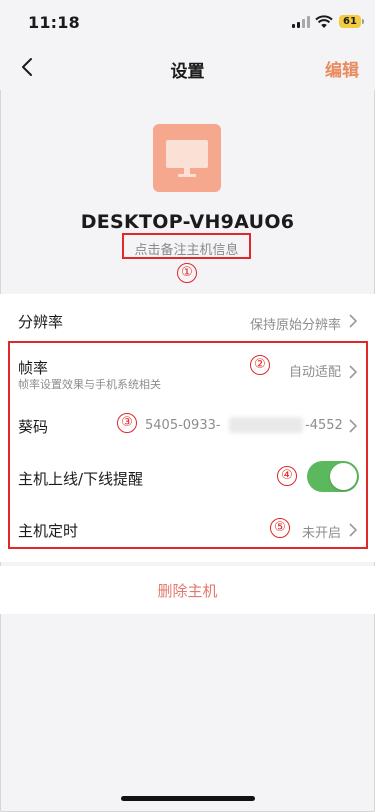 The width and height of the screenshot is (375, 812). I want to click on delete-host-button: 删除主机, so click(187, 590).